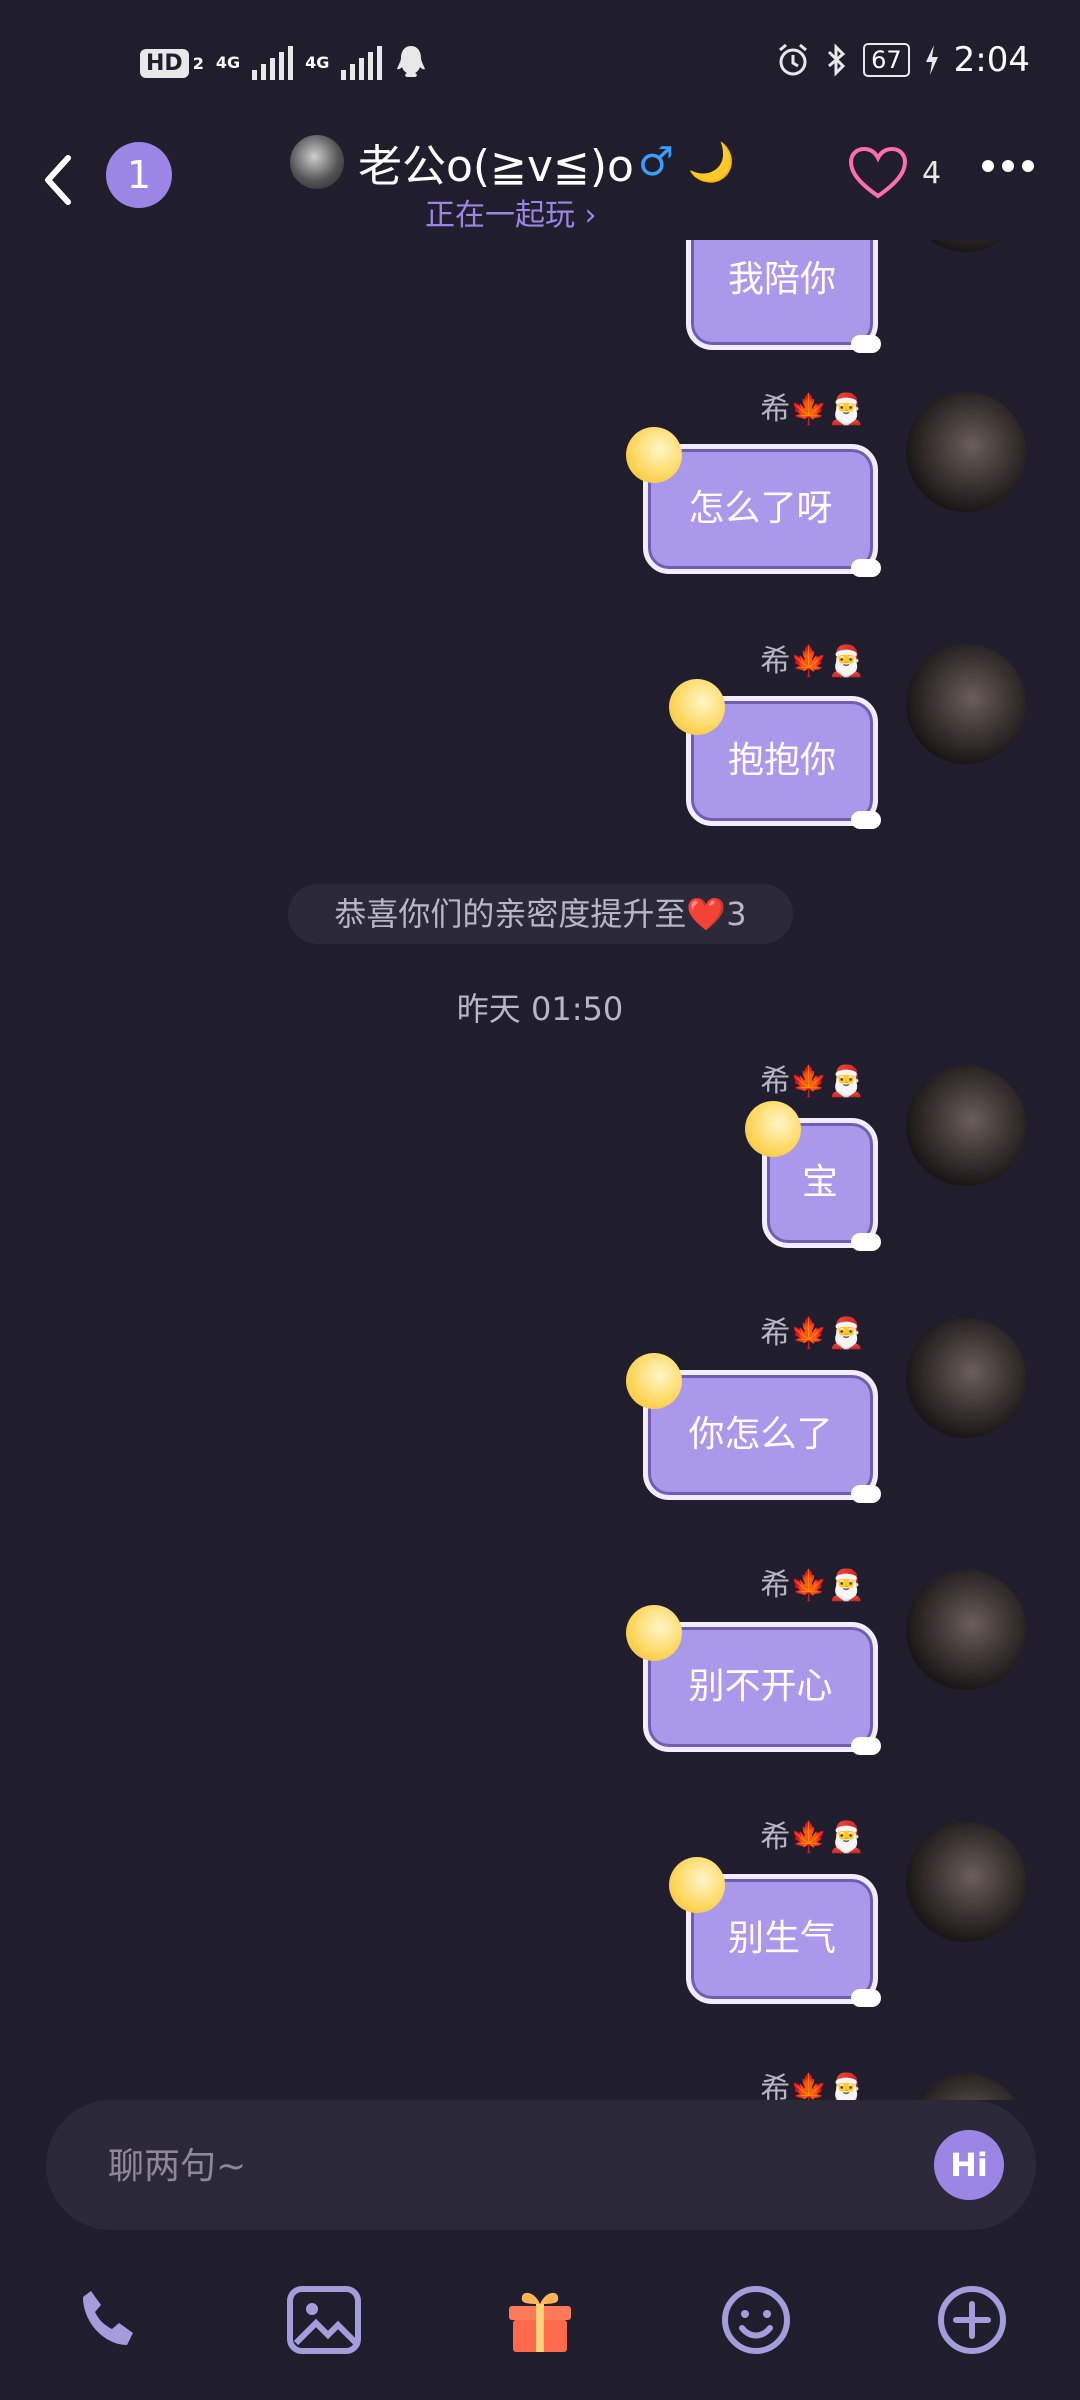  Describe the element at coordinates (498, 2166) in the screenshot. I see `message-input` at that location.